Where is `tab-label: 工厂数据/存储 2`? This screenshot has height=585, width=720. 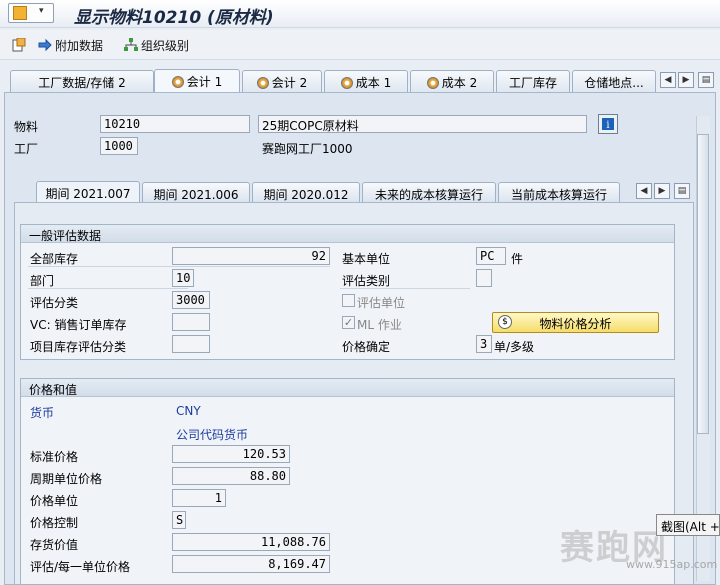
tab-label: 工厂数据/存储 2 is located at coordinates (82, 83).